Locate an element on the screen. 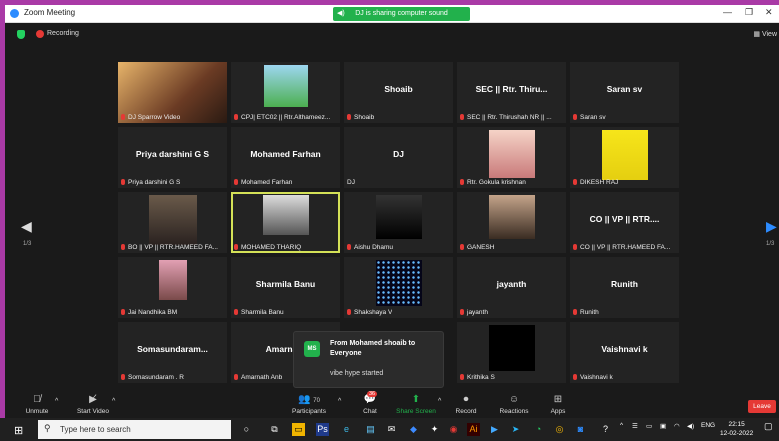 The image size is (779, 441). illustrator-icon: Ai is located at coordinates (473, 429).